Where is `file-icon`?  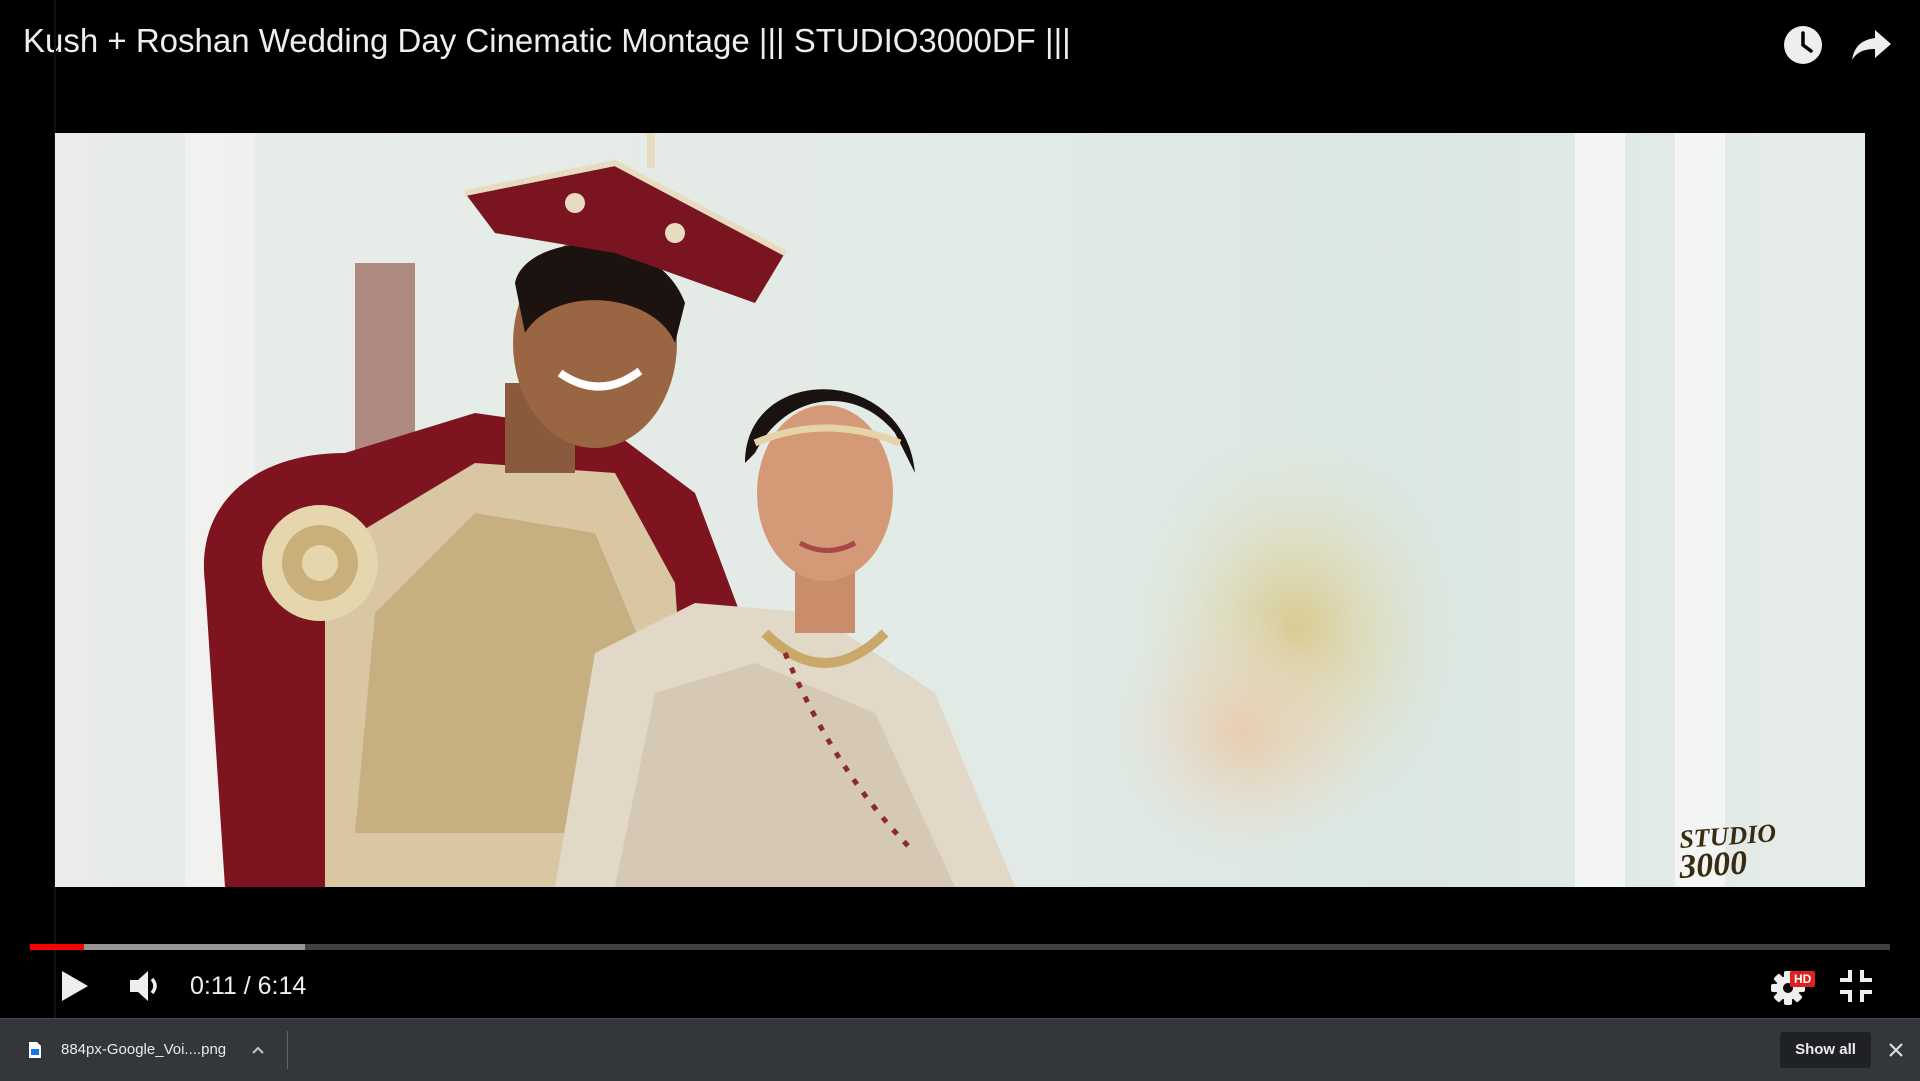 file-icon is located at coordinates (35, 1050).